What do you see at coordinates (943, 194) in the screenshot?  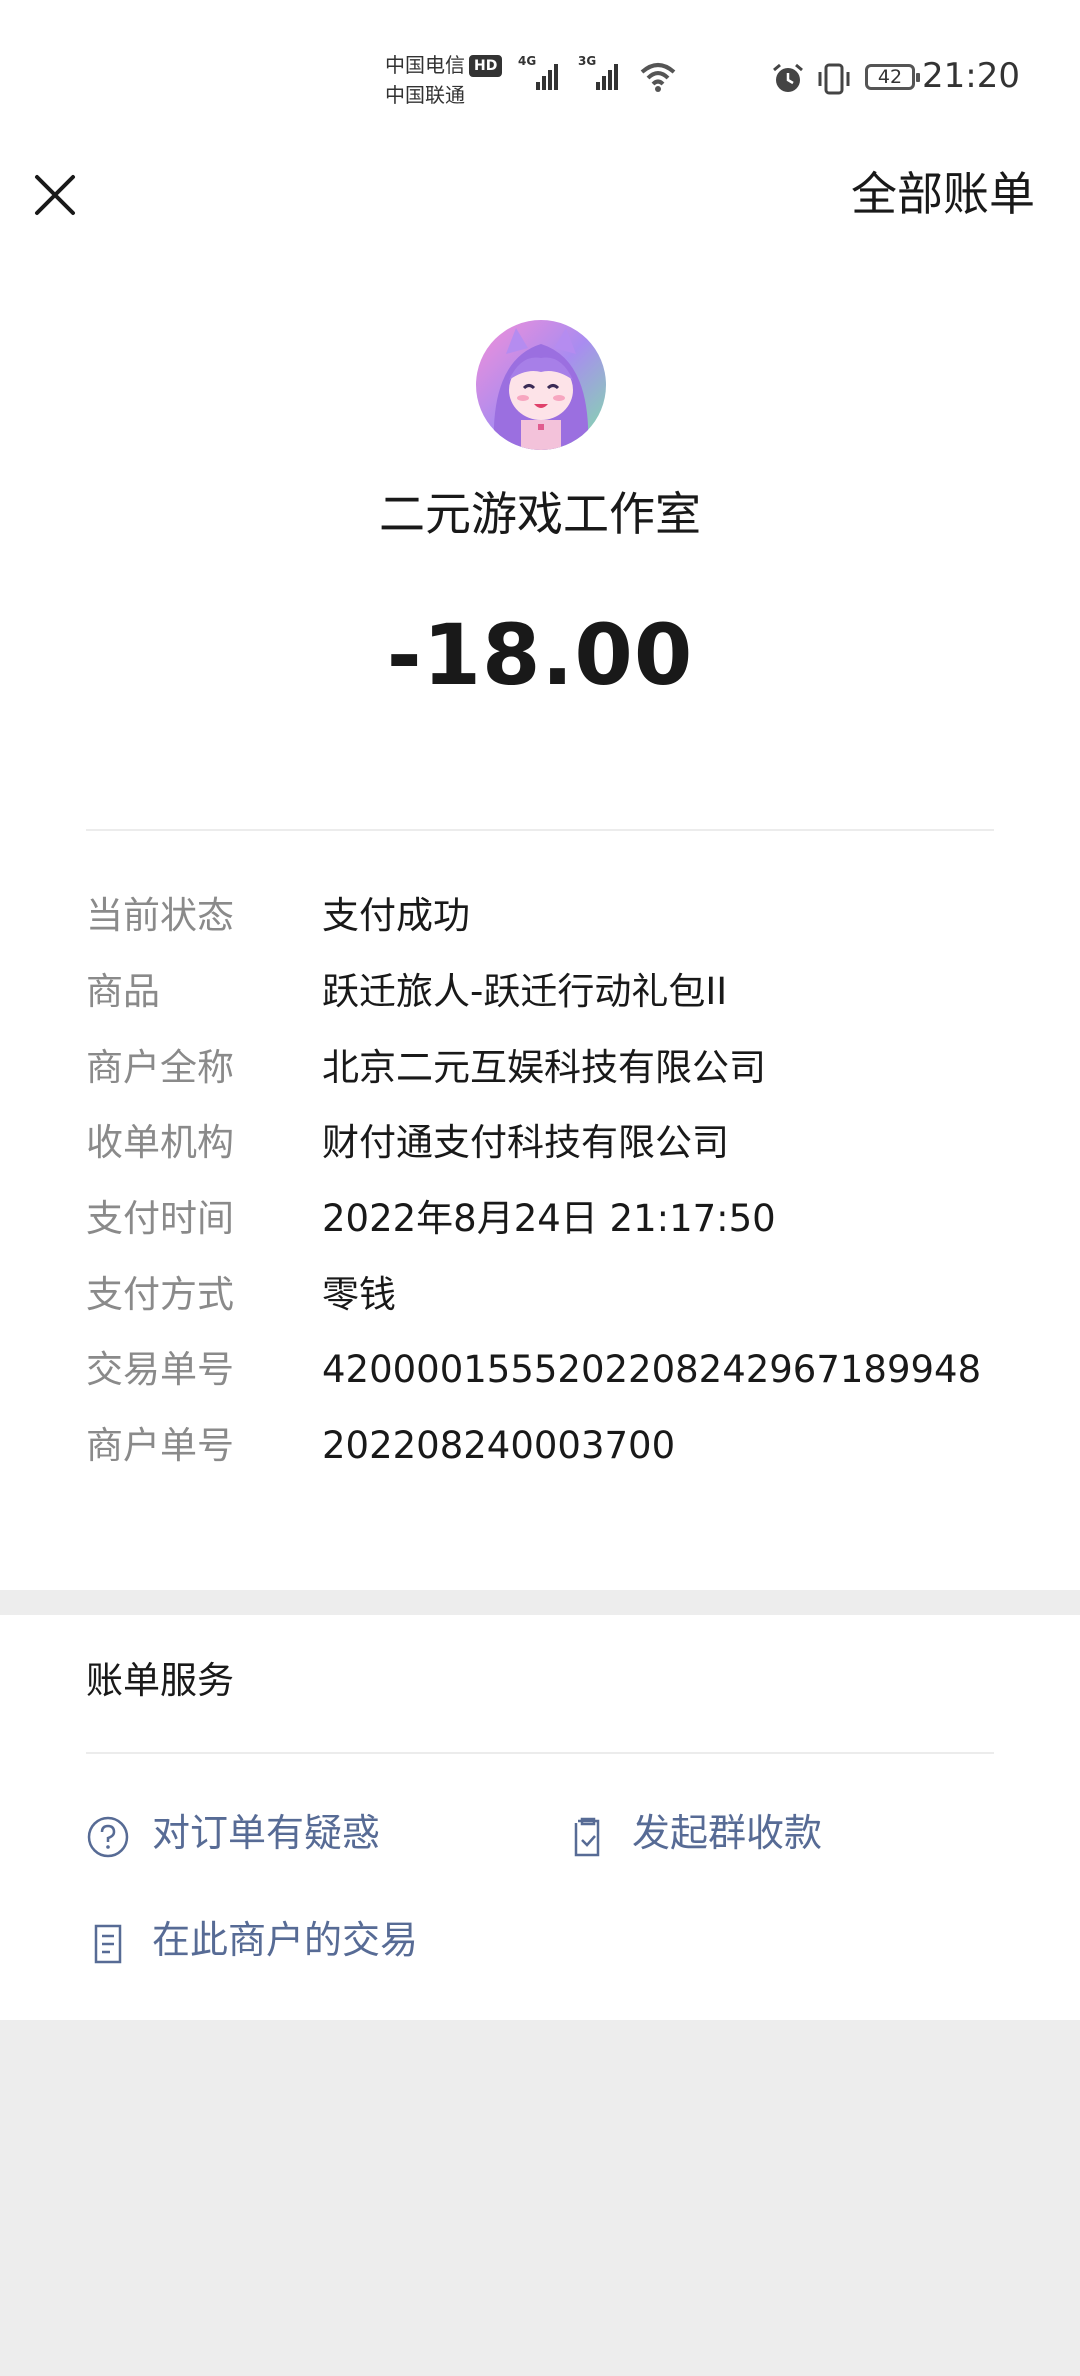 I see `all-bills-link: 全部账单` at bounding box center [943, 194].